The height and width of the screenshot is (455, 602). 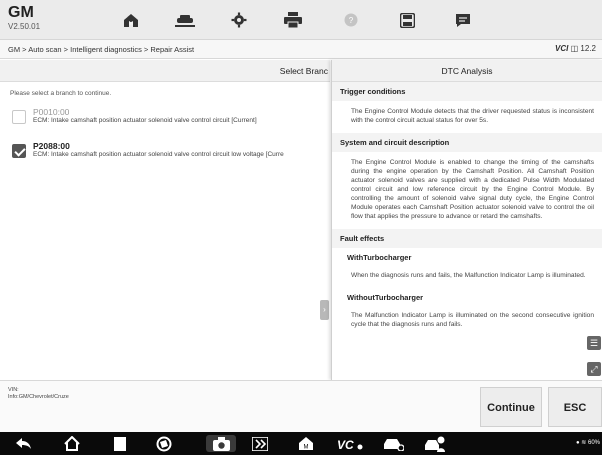 What do you see at coordinates (467, 238) in the screenshot?
I see `fault-heading: Fault effects` at bounding box center [467, 238].